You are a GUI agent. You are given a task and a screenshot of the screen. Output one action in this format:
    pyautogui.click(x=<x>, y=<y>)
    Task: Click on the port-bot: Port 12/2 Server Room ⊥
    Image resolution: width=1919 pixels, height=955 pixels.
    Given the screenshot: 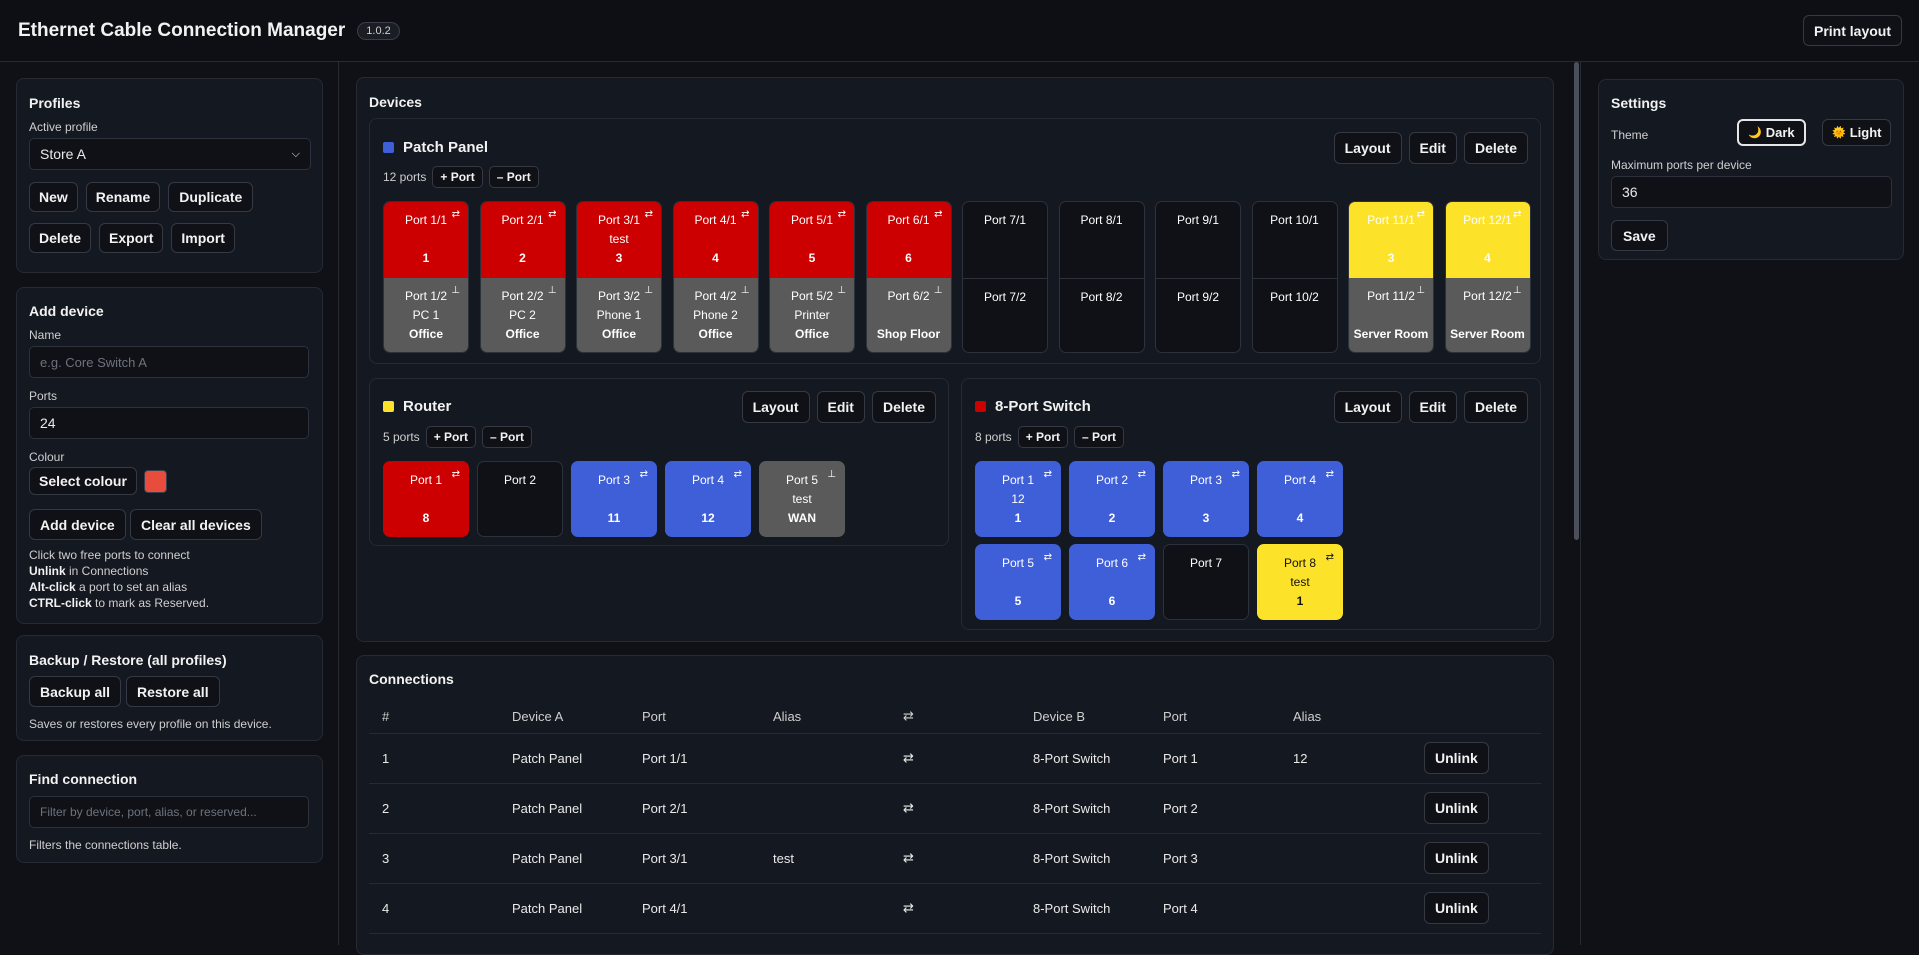 What is the action you would take?
    pyautogui.click(x=1487, y=315)
    